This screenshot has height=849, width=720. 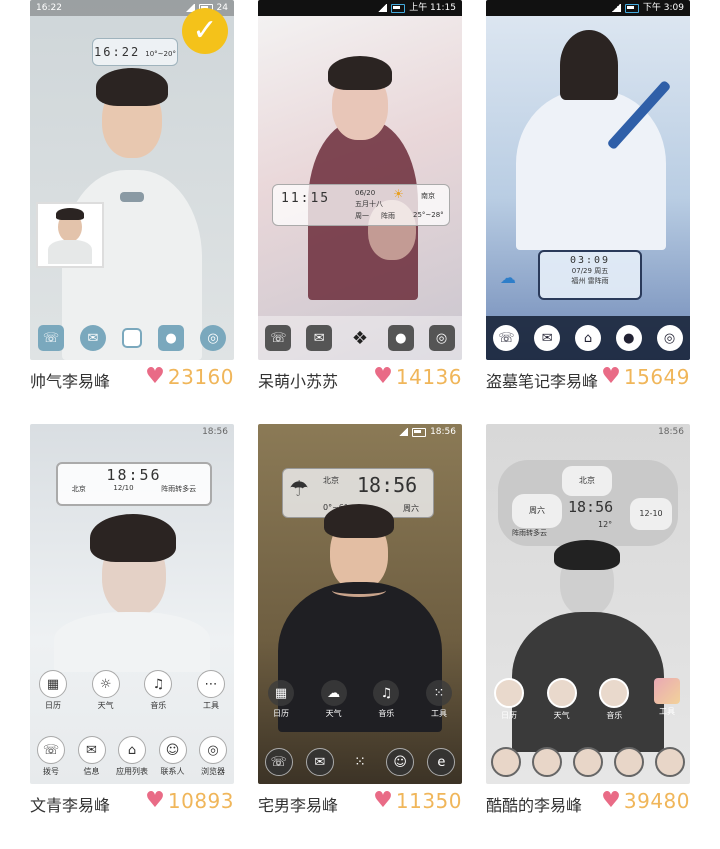 What do you see at coordinates (428, 801) in the screenshot?
I see `like-count: 11350` at bounding box center [428, 801].